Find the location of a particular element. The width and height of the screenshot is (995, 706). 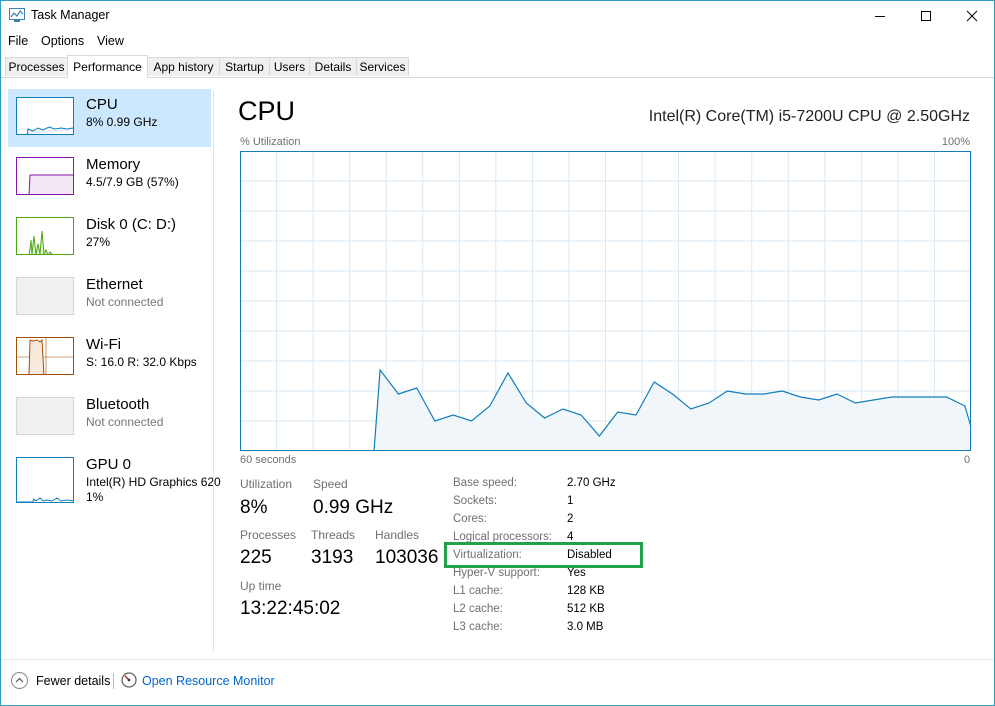

sidebar-gpu-sub2: 1% is located at coordinates (95, 497).